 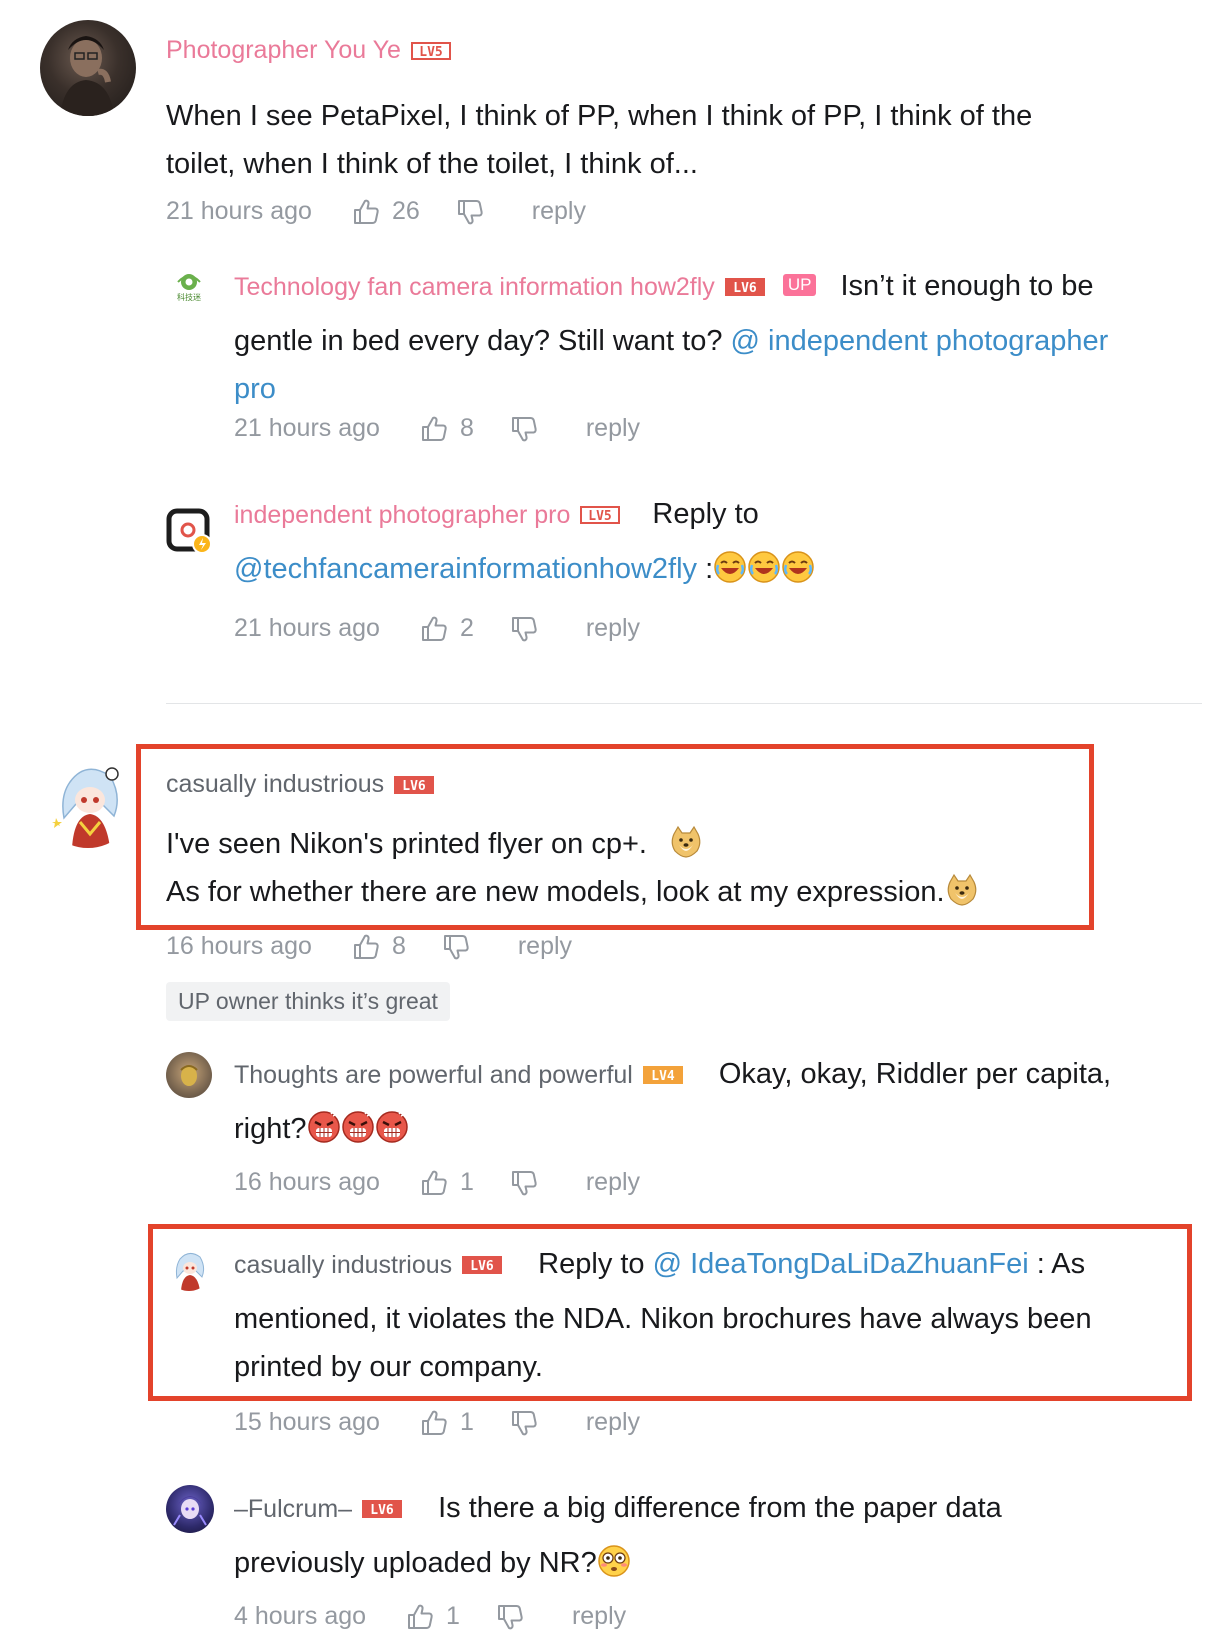 I want to click on mention-link: @techfancamerainformationhow2fly, so click(x=465, y=569).